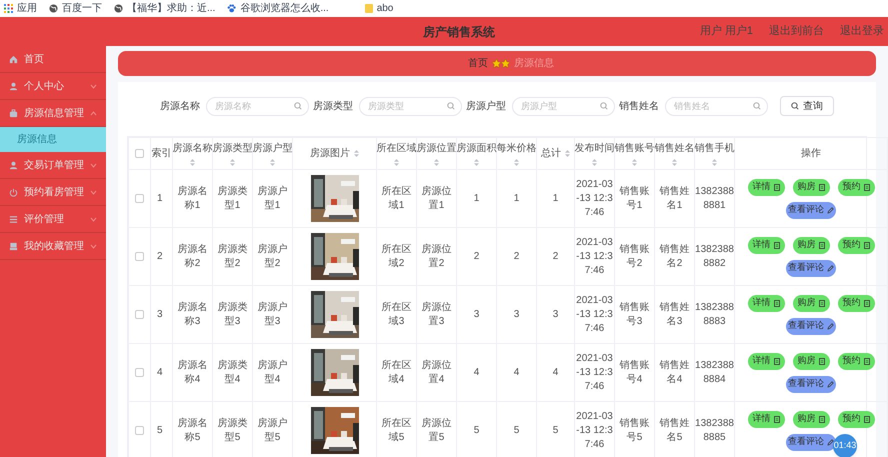 The image size is (888, 457). What do you see at coordinates (273, 256) in the screenshot?
I see `table-cell: 房源户型2` at bounding box center [273, 256].